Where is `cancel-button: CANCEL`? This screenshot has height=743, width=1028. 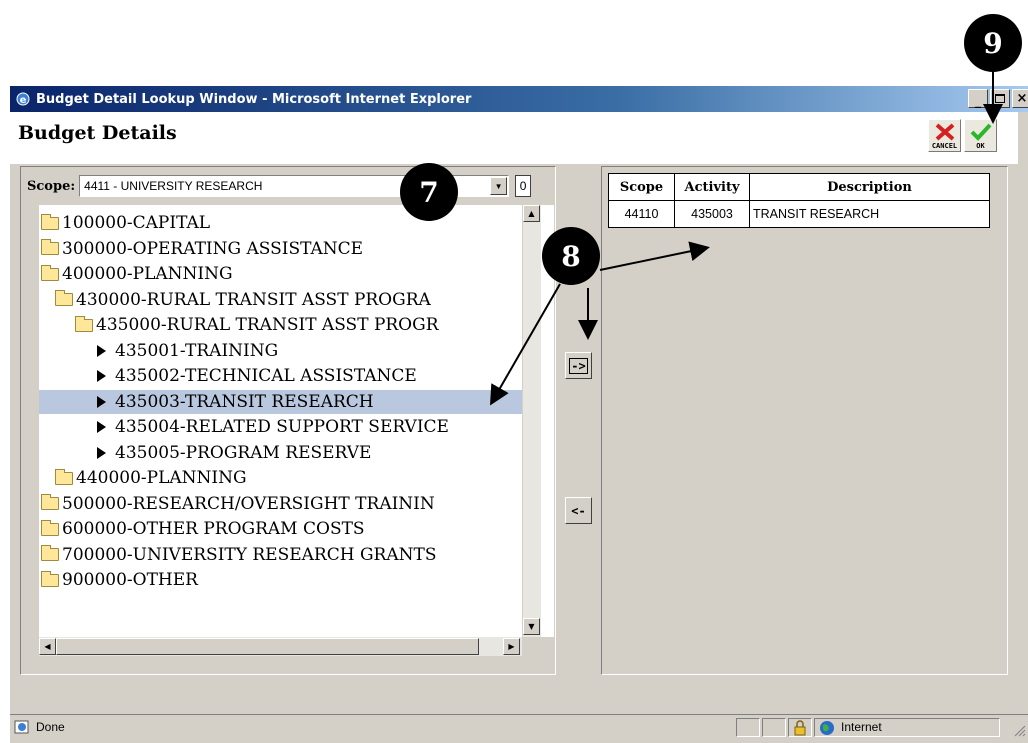 cancel-button: CANCEL is located at coordinates (944, 135).